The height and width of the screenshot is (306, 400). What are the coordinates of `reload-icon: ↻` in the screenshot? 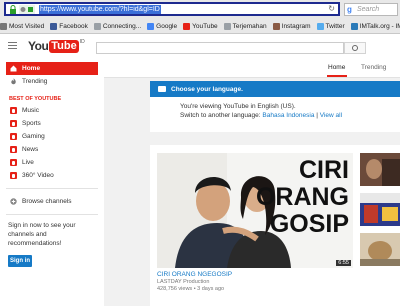 It's located at (331, 8).